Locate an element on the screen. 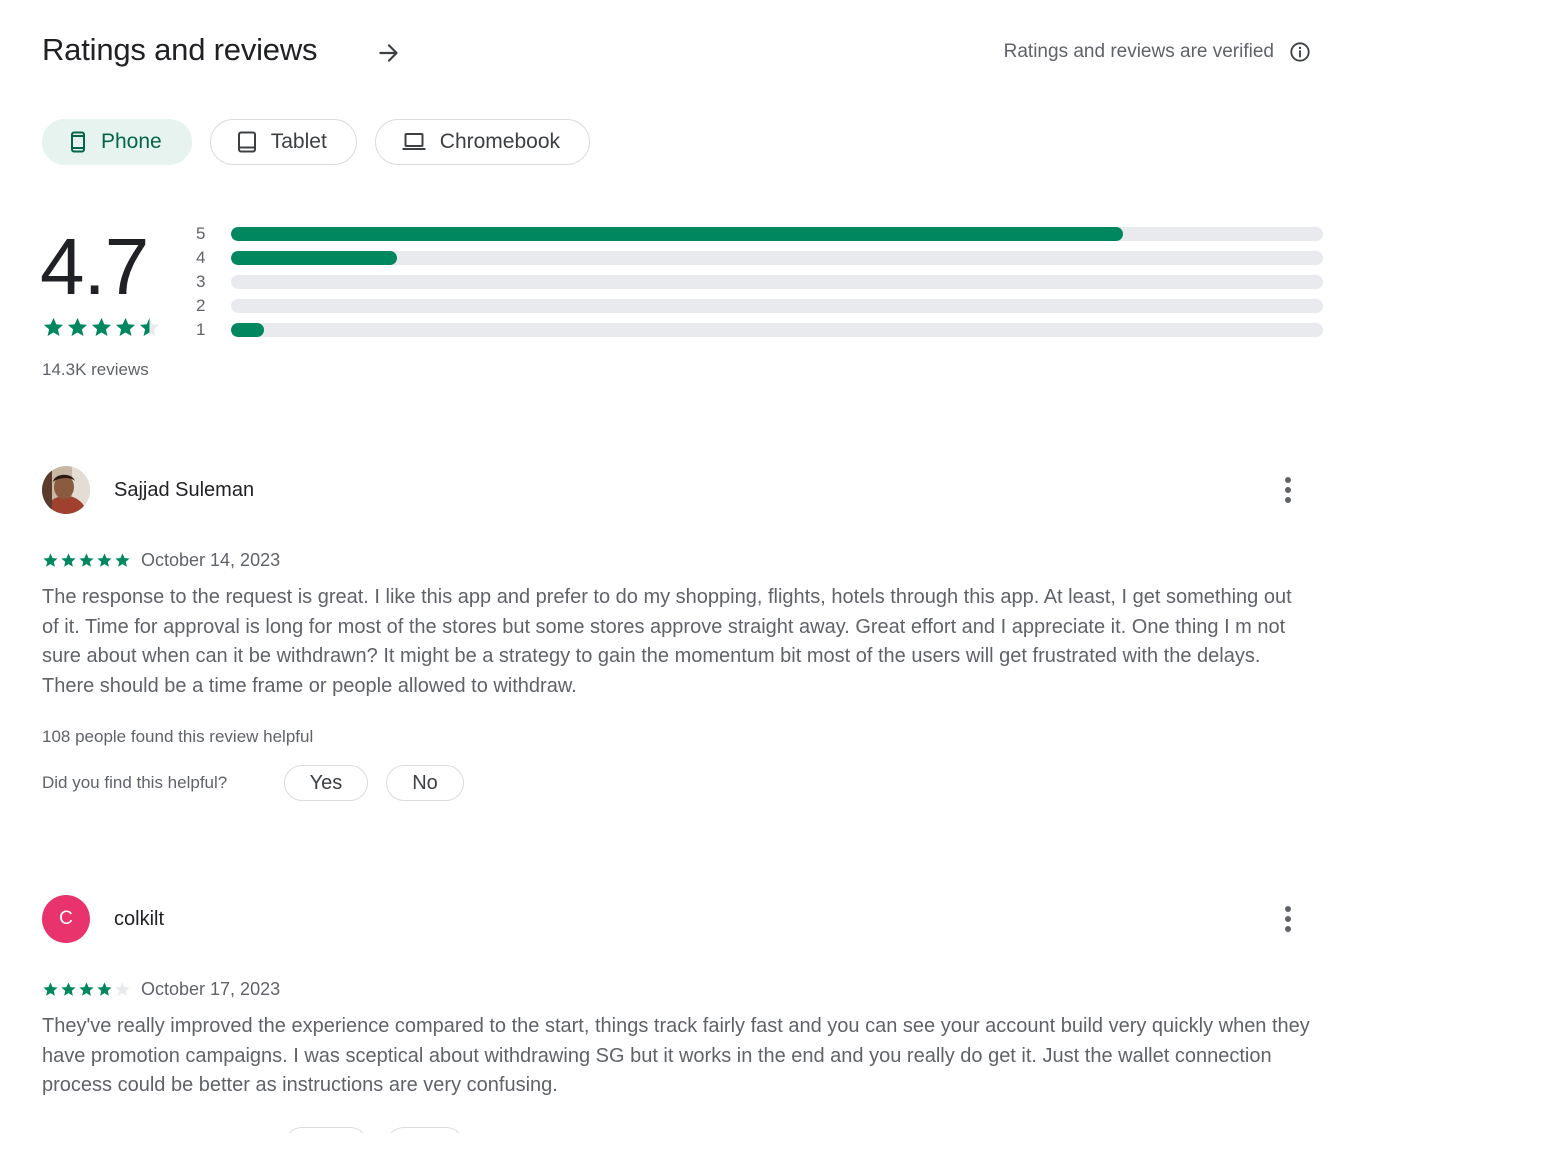  tab-tablet-label: Tablet is located at coordinates (298, 141).